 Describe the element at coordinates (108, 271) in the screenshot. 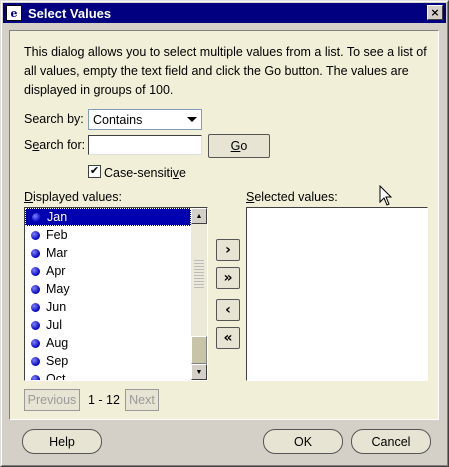

I see `list-item: Apr` at that location.